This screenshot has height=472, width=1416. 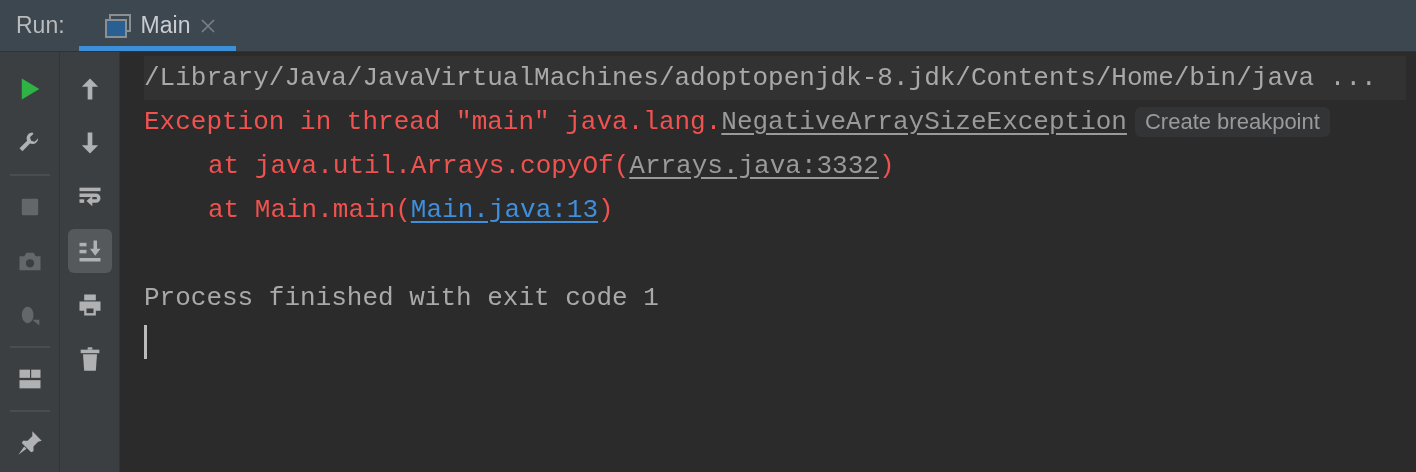 What do you see at coordinates (117, 25) in the screenshot?
I see `window-icon` at bounding box center [117, 25].